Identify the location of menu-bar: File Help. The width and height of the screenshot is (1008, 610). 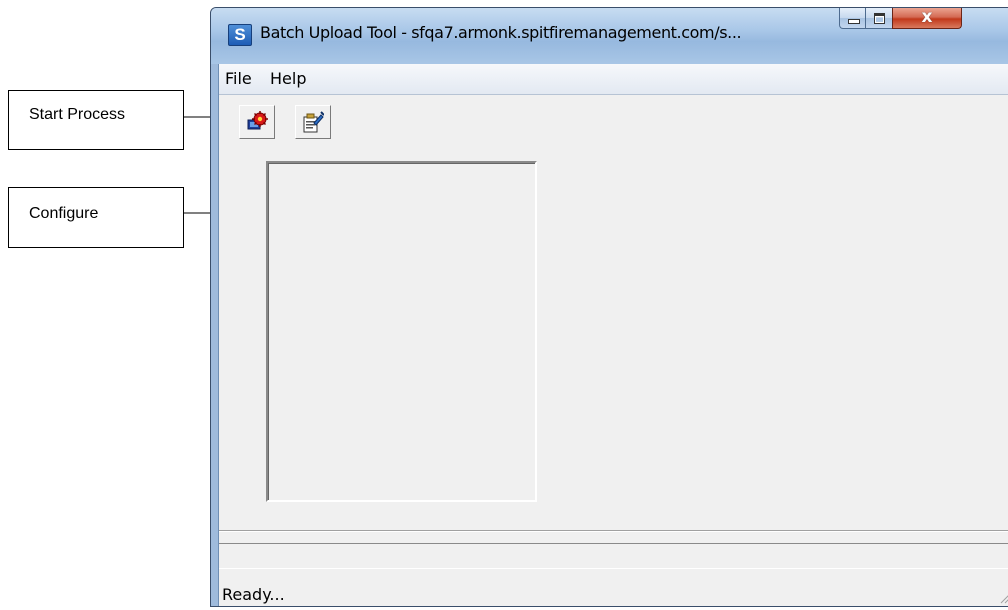
(613, 79).